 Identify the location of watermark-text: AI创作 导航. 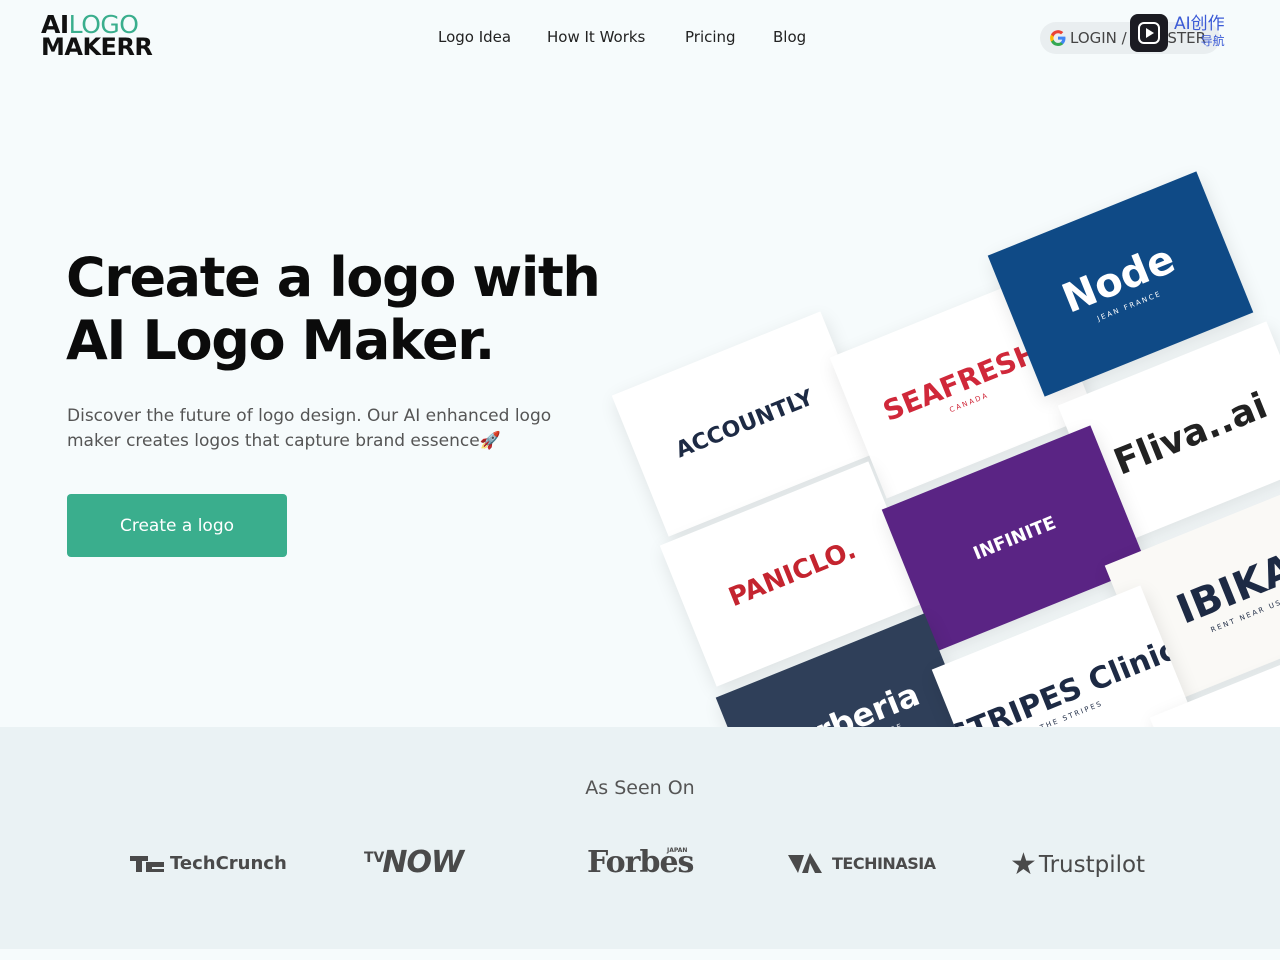
(1199, 31).